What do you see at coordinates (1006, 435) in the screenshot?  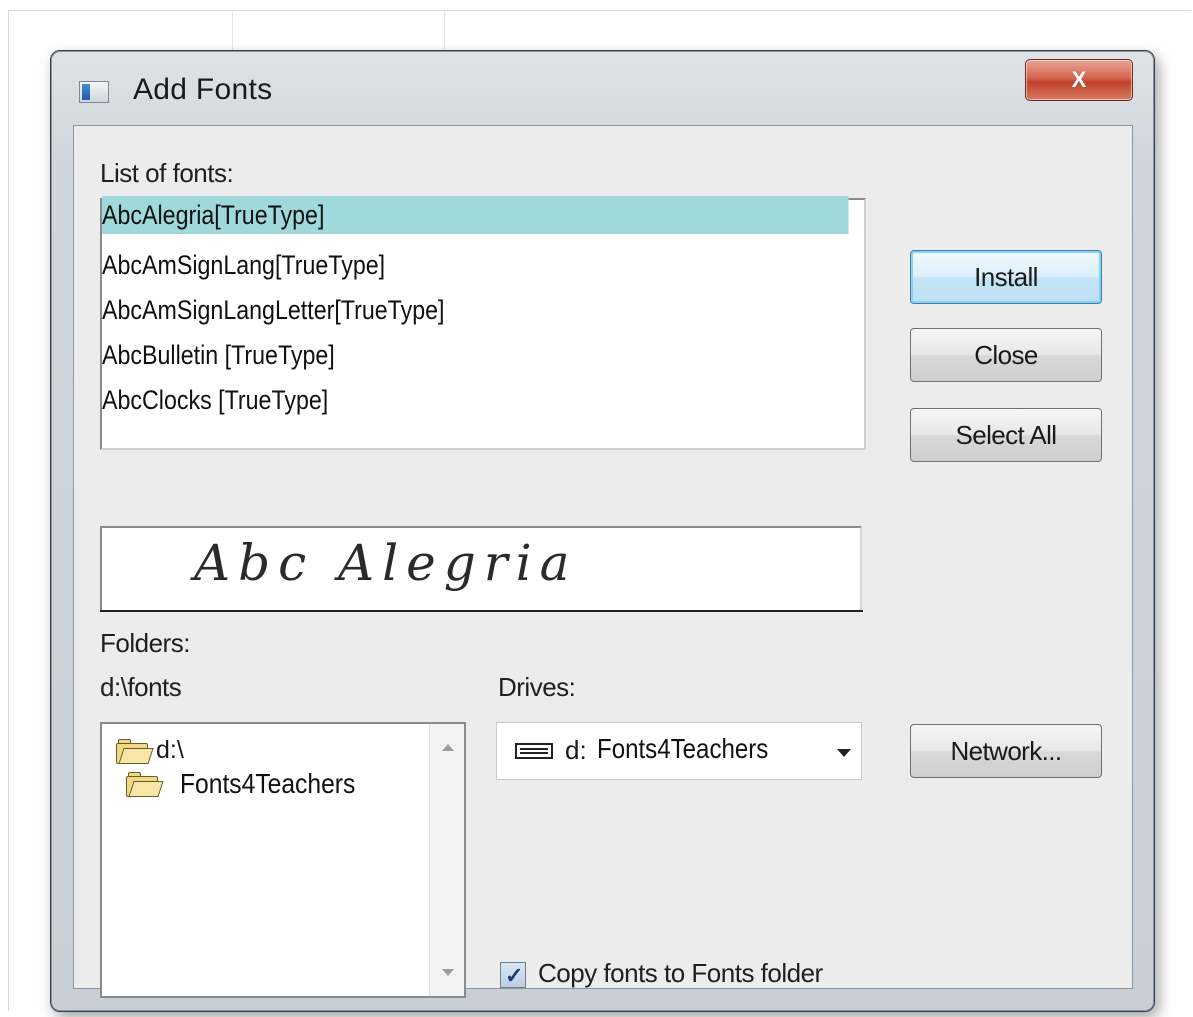 I see `select-all-button: Select All` at bounding box center [1006, 435].